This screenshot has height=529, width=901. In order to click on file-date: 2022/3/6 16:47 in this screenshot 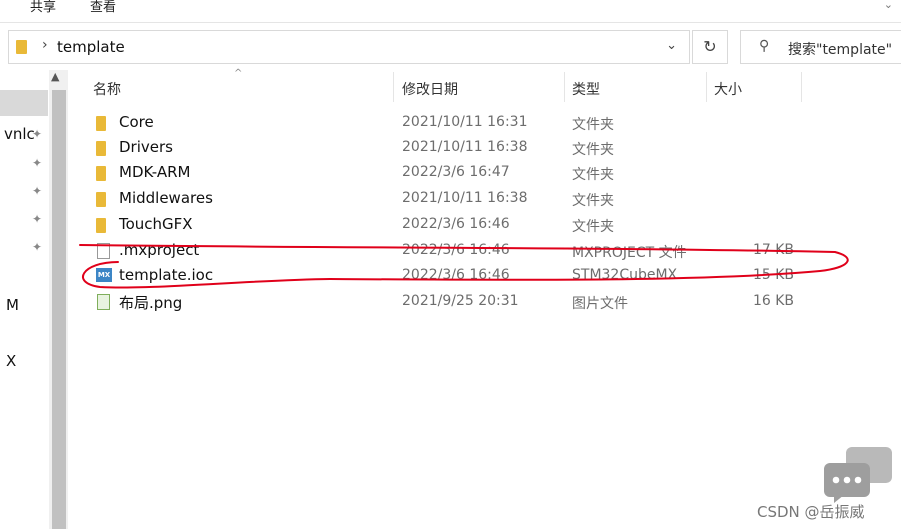, I will do `click(456, 172)`.